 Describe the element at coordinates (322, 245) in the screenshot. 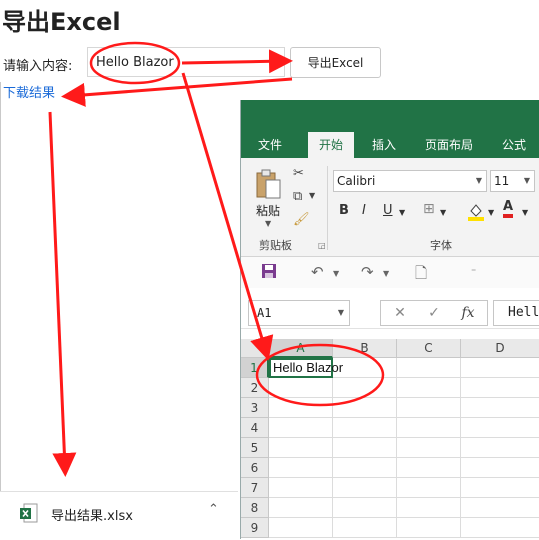

I see `dialog-launcher-icon: ◲` at that location.